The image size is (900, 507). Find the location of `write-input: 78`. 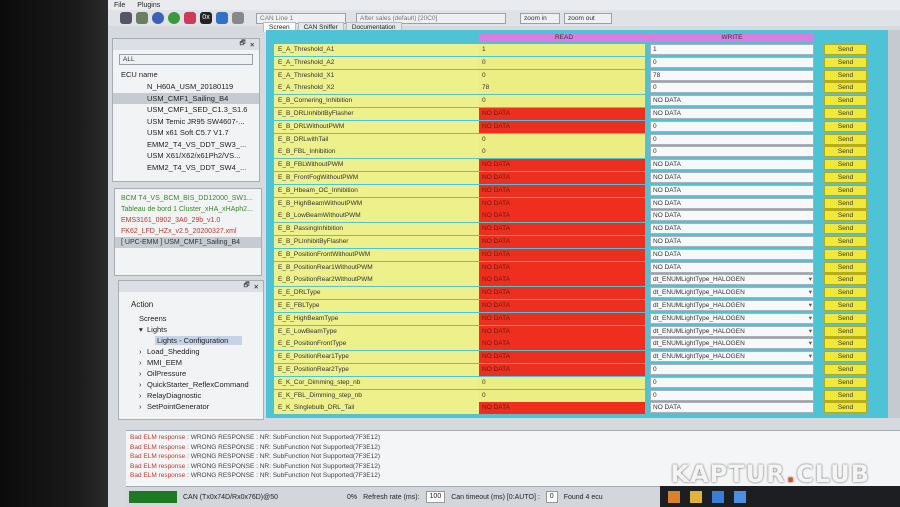

write-input: 78 is located at coordinates (732, 75).